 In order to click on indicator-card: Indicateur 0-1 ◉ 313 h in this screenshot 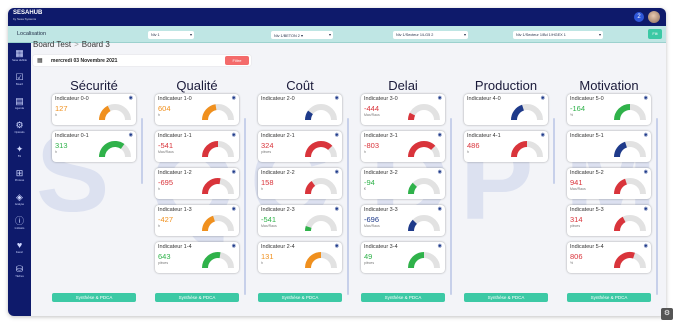, I will do `click(94, 146)`.